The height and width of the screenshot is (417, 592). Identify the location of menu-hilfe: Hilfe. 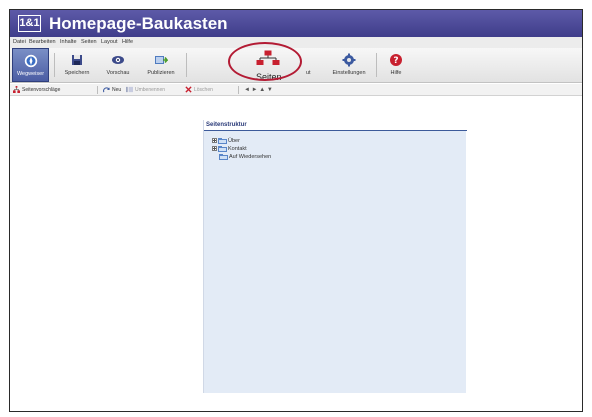
(127, 42).